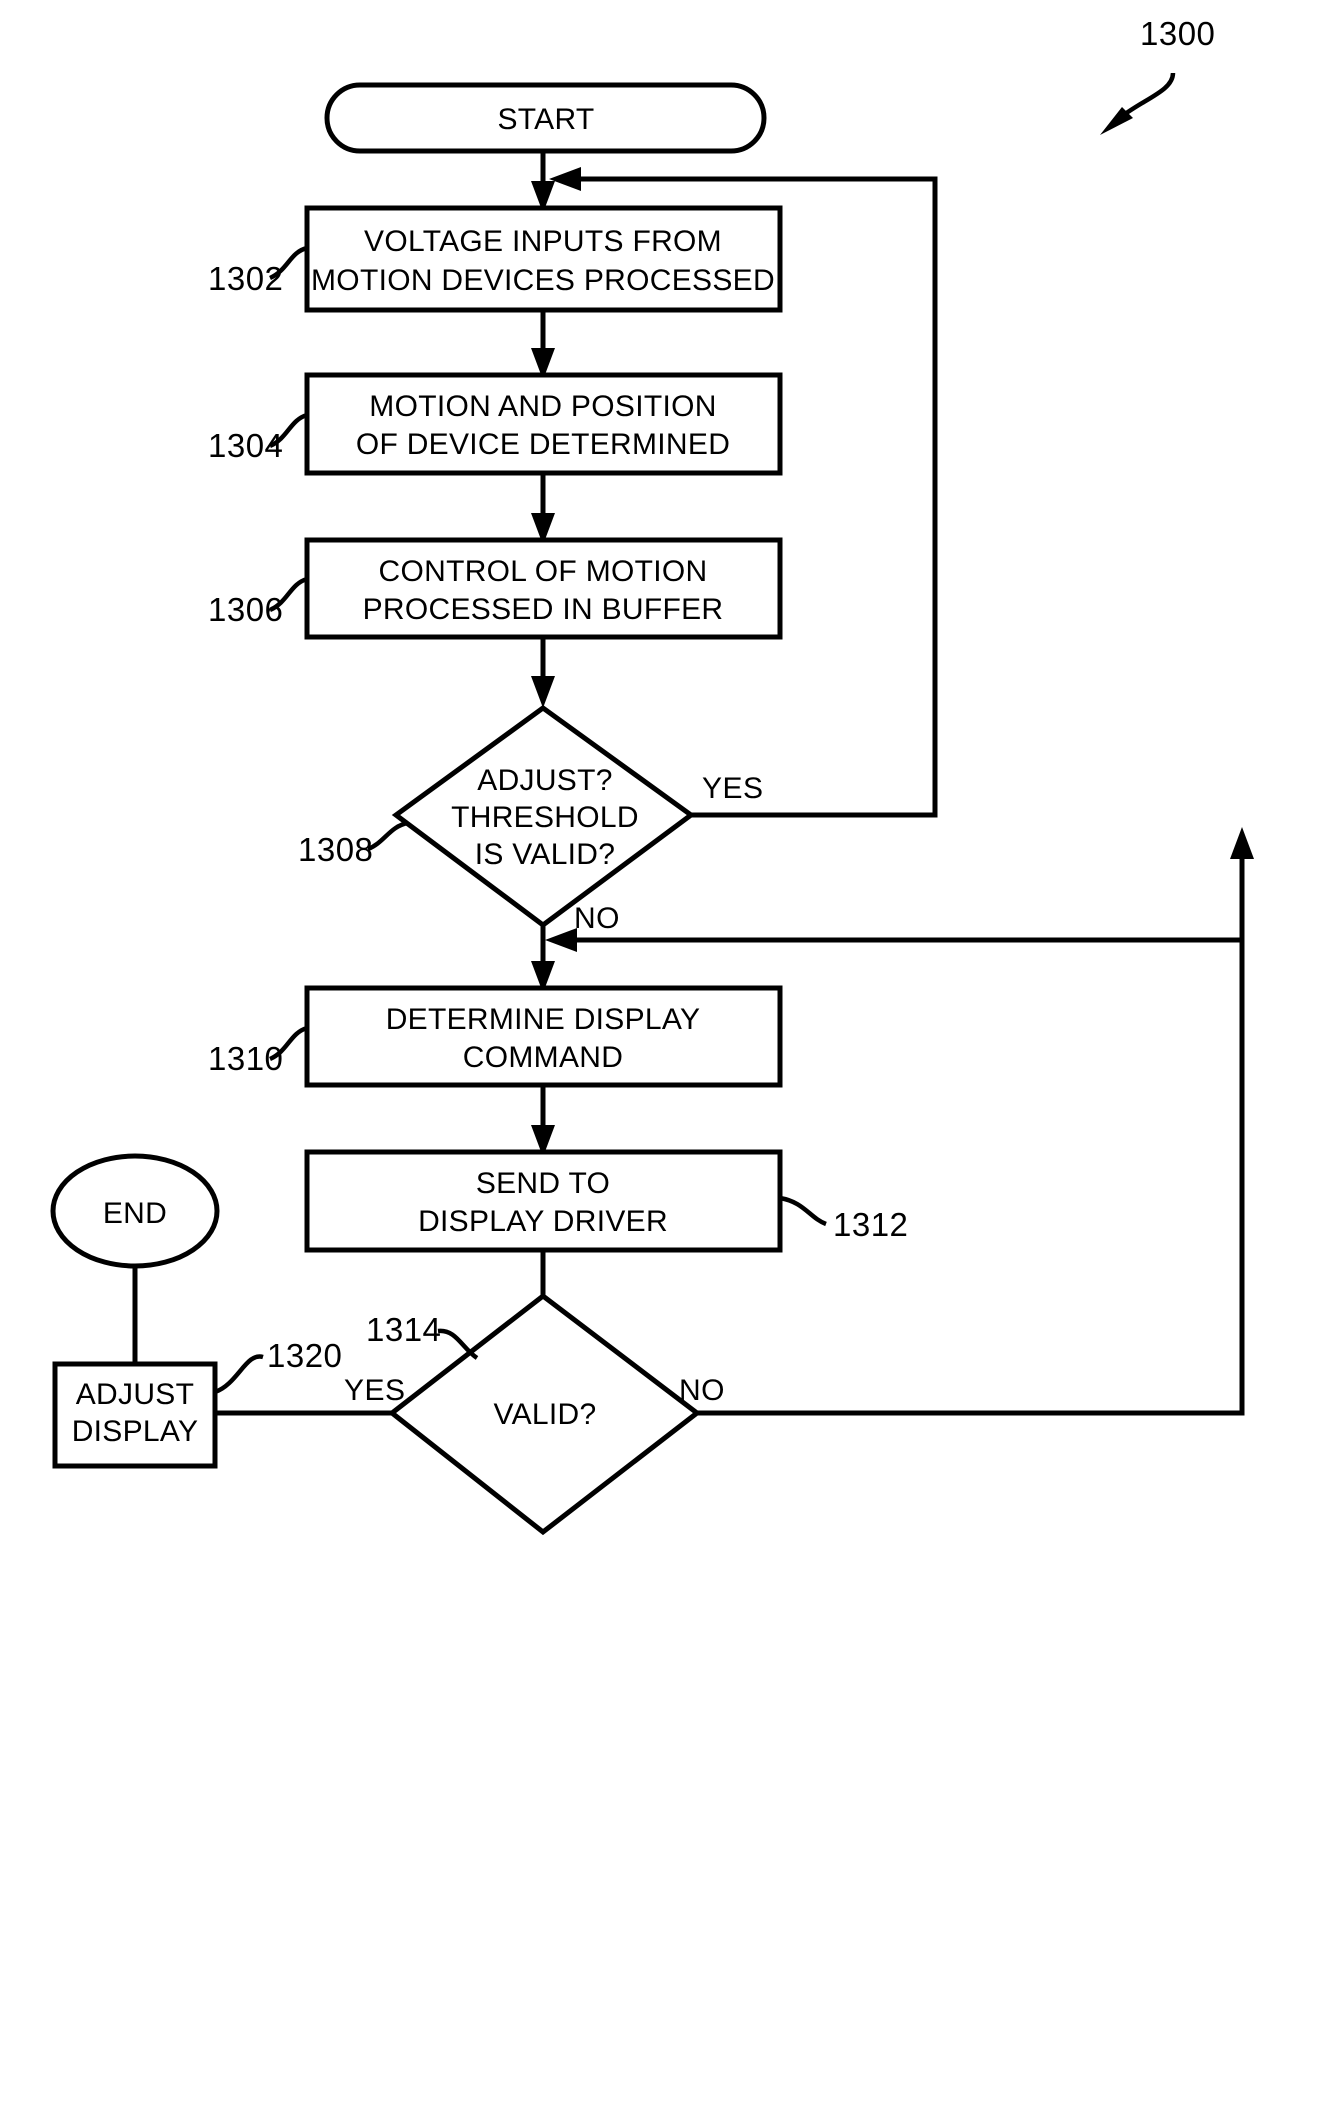 This screenshot has height=2107, width=1329. I want to click on node-1310-line2: COMMAND, so click(543, 1057).